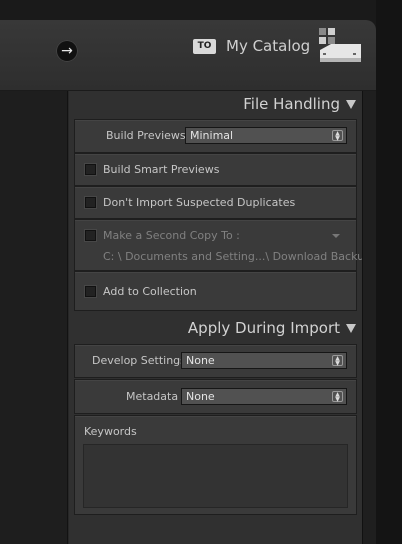 This screenshot has height=544, width=402. I want to click on metadata-row: Metadata None ▲ ▼, so click(215, 396).